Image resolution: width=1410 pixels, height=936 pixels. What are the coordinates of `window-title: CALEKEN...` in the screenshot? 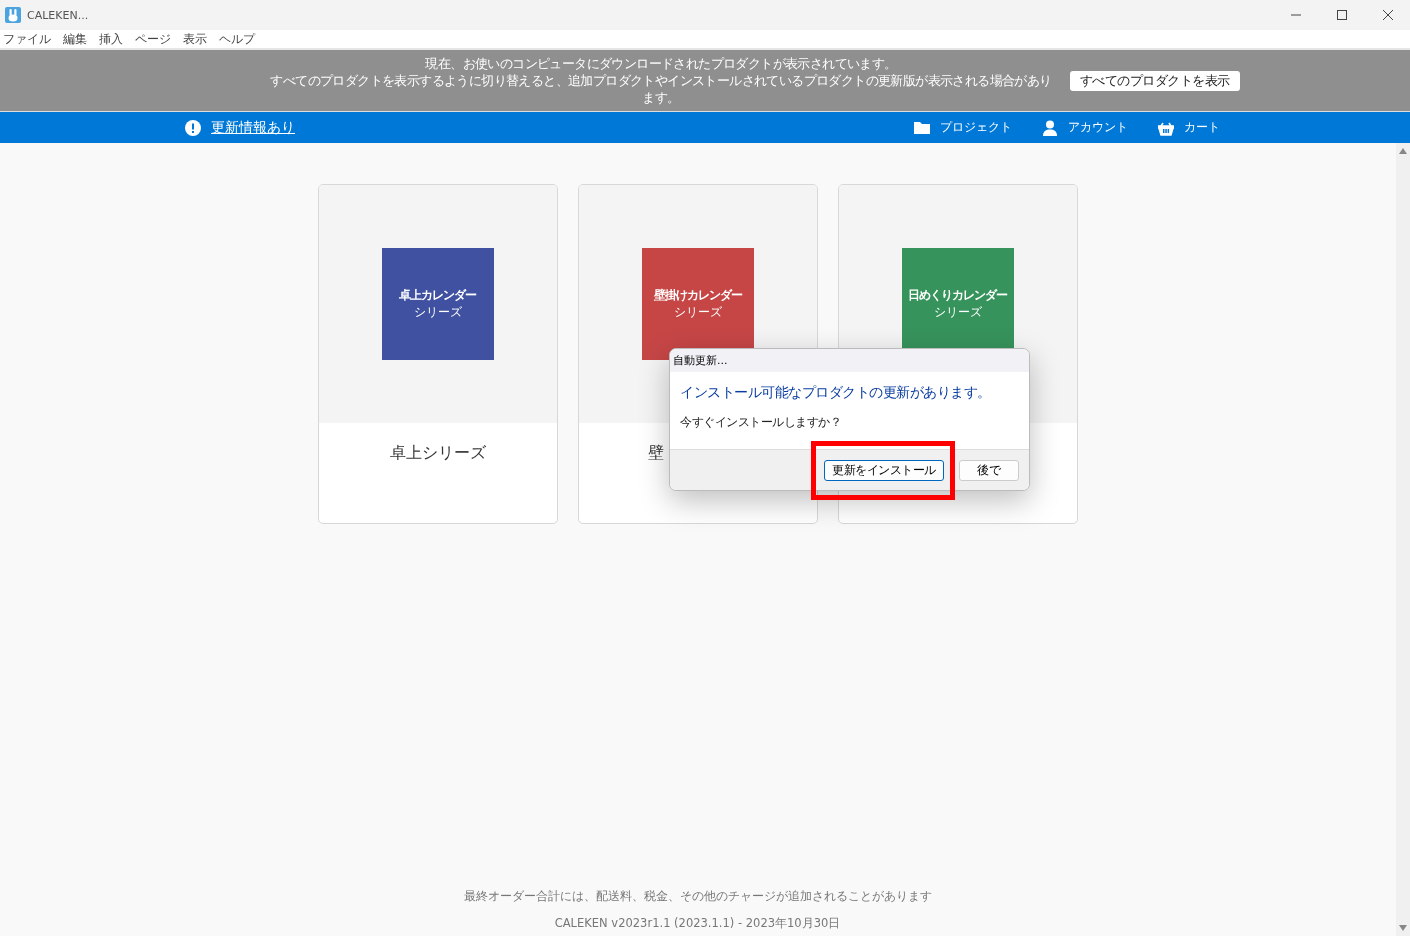 It's located at (58, 15).